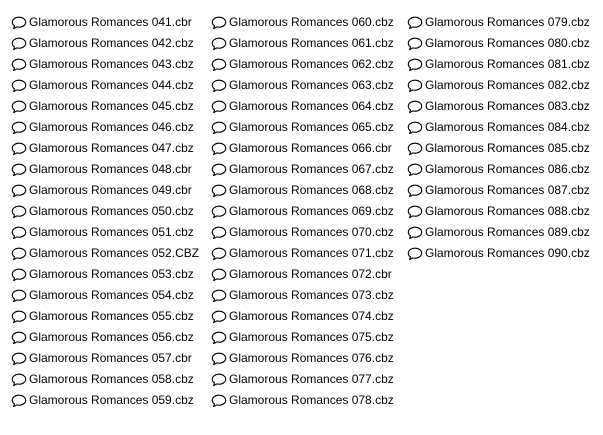  Describe the element at coordinates (311, 106) in the screenshot. I see `file-name: Glamorous Romances 064.cbz` at that location.